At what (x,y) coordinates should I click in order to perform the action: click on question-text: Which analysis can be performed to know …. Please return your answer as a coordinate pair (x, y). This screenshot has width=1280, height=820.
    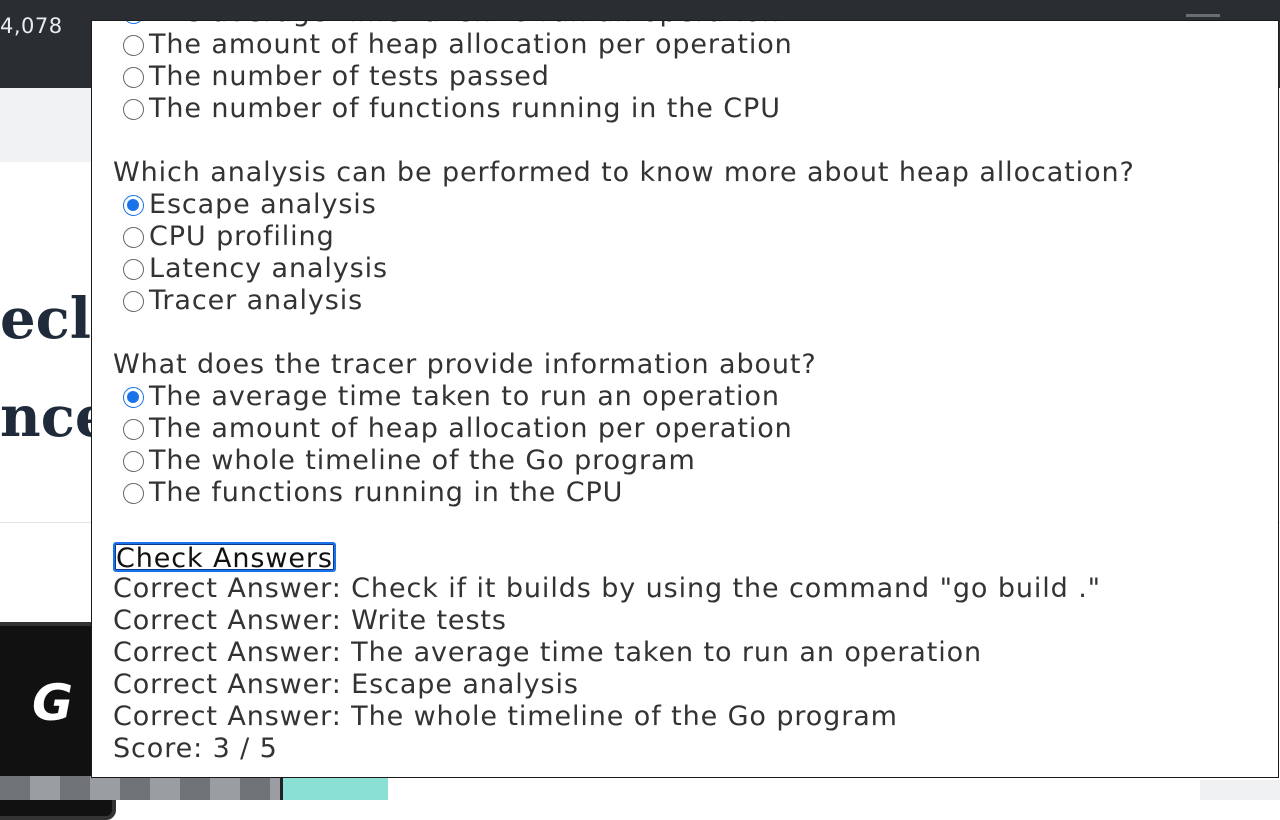
    Looking at the image, I should click on (624, 172).